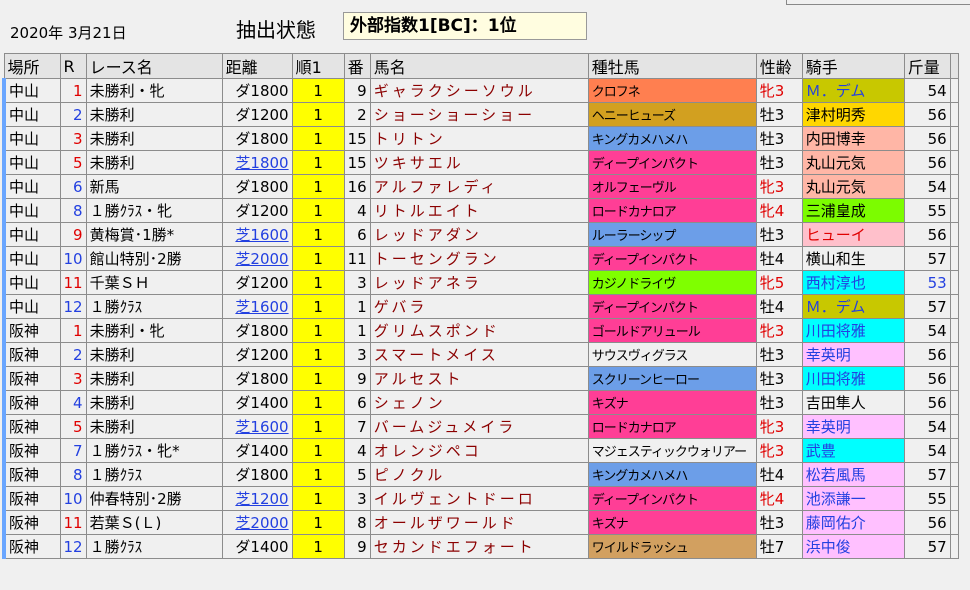 The image size is (970, 590). What do you see at coordinates (779, 66) in the screenshot?
I see `col-sex-age-header: 性齢` at bounding box center [779, 66].